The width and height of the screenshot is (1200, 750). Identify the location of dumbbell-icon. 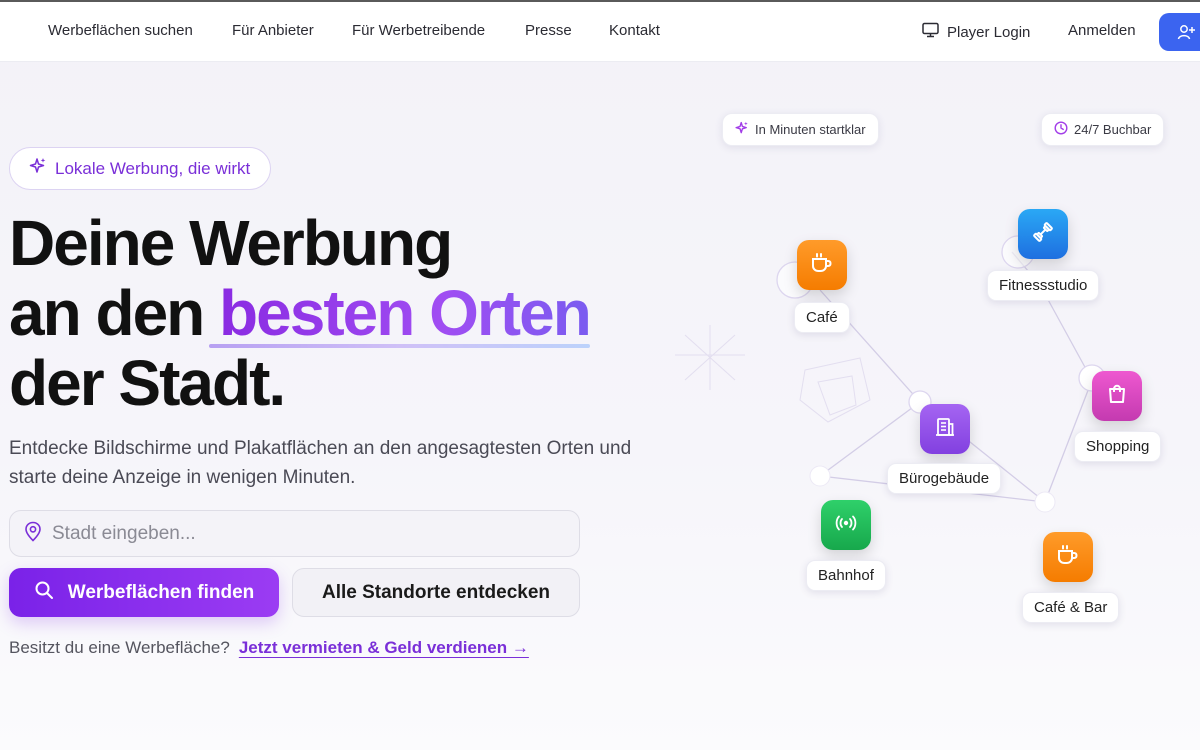
(1043, 234).